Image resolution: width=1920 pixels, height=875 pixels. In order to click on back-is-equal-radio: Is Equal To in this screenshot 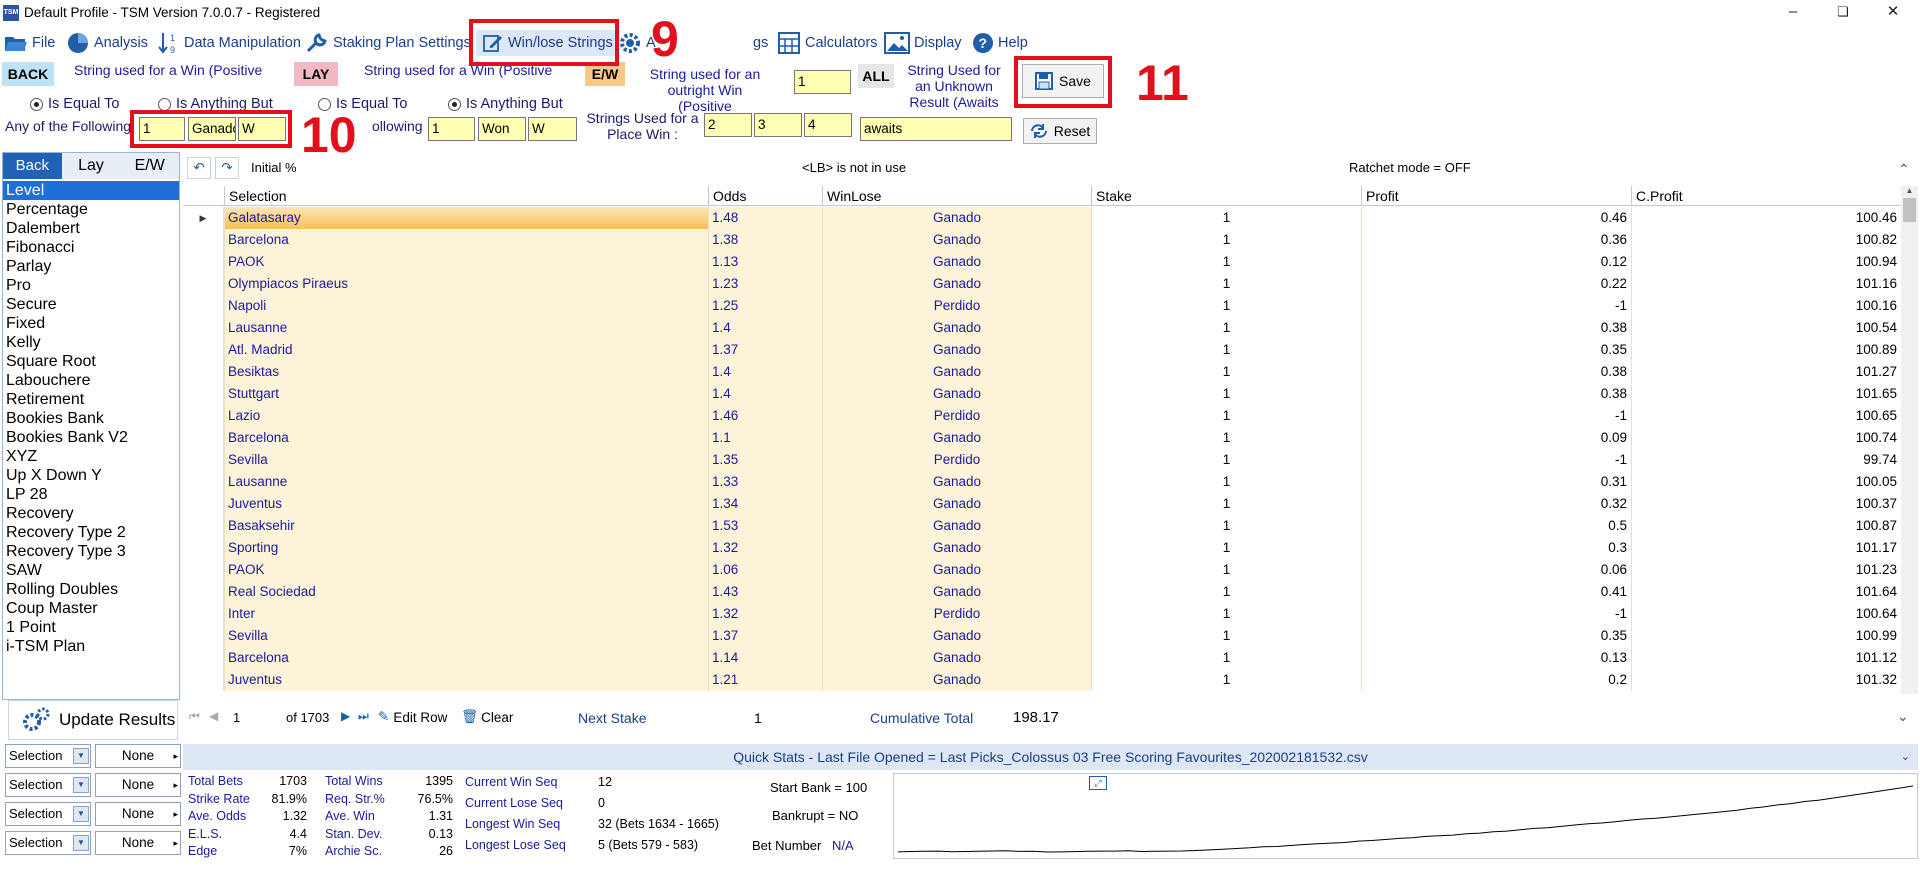, I will do `click(74, 104)`.